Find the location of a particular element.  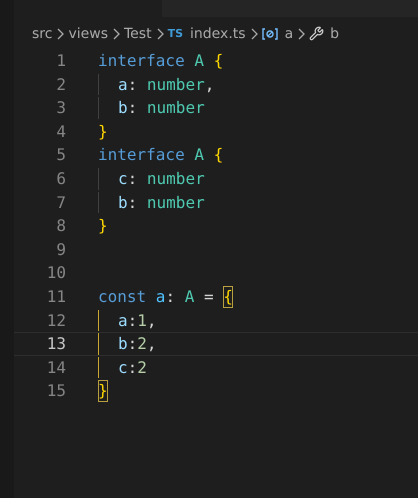

variable-icon is located at coordinates (270, 34).